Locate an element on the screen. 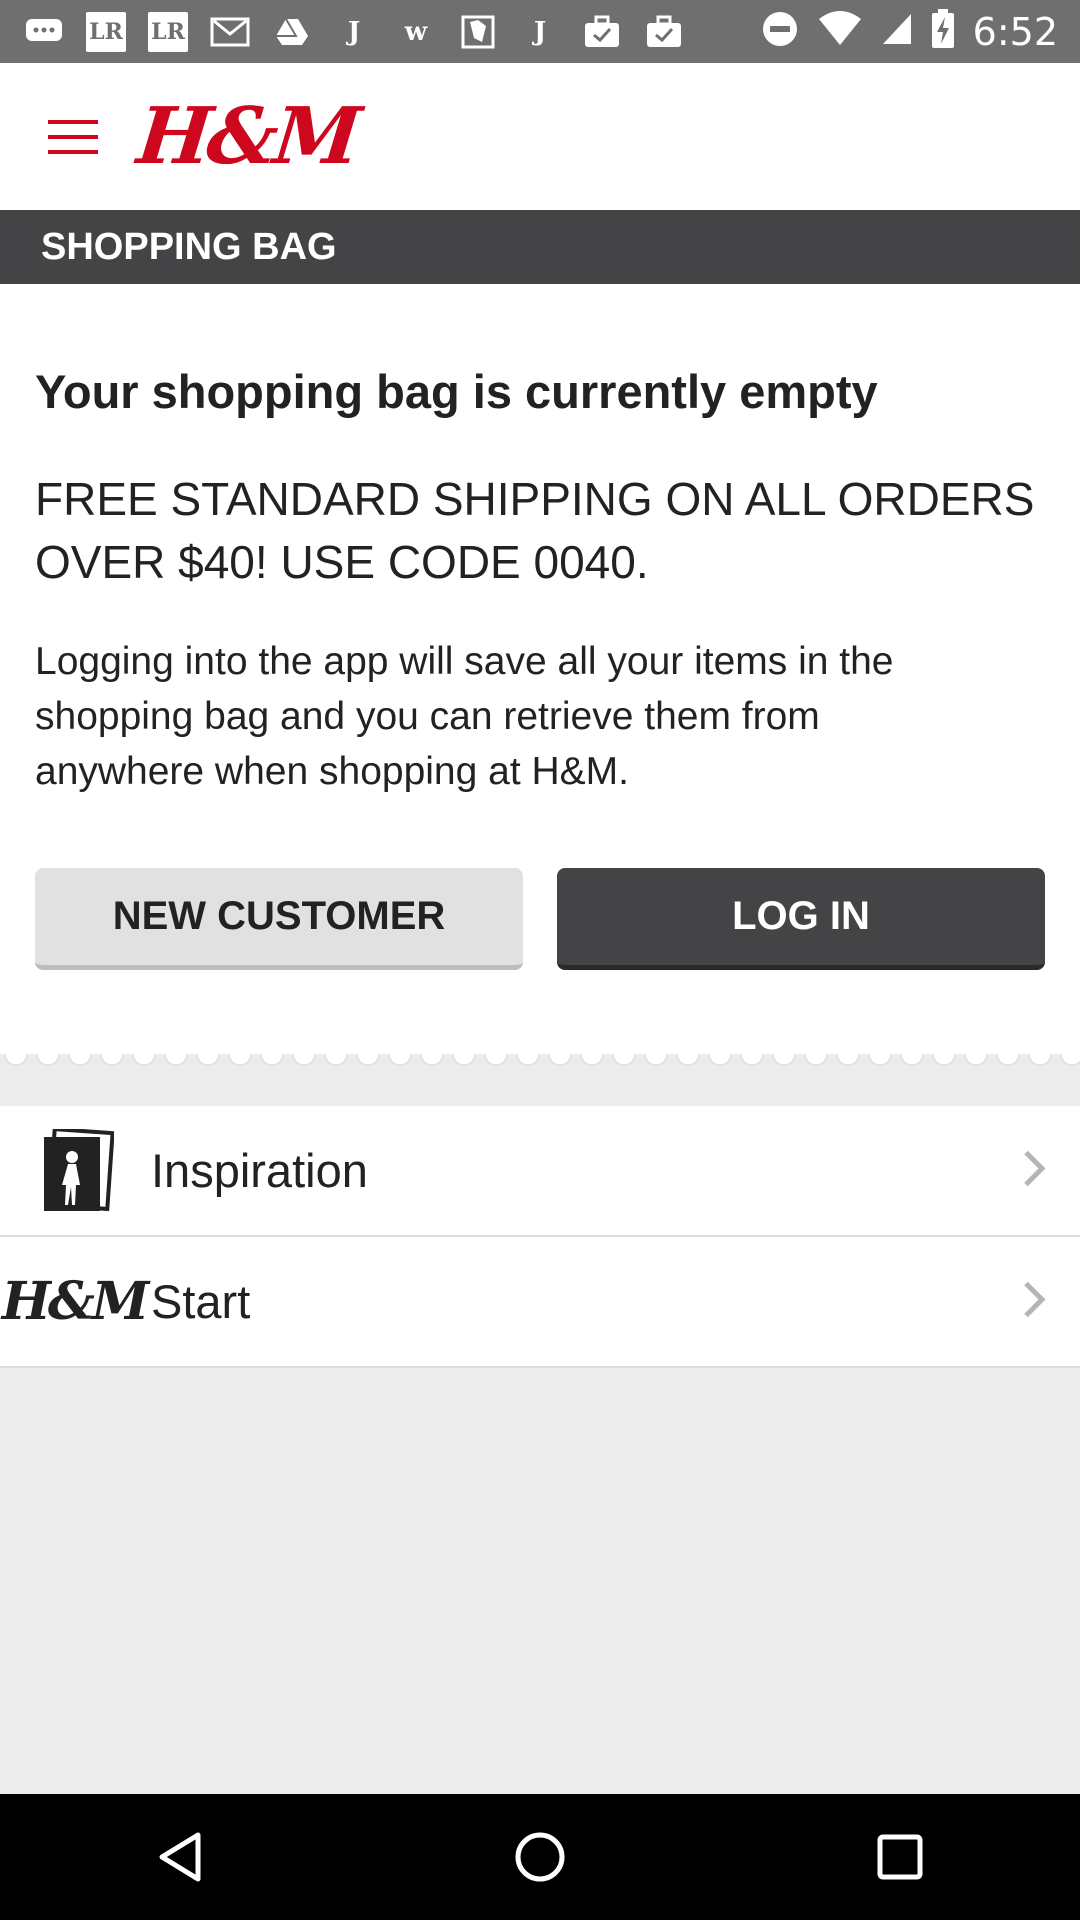 Image resolution: width=1080 pixels, height=1920 pixels. navigation-list: Inspiration H&M Start is located at coordinates (540, 1237).